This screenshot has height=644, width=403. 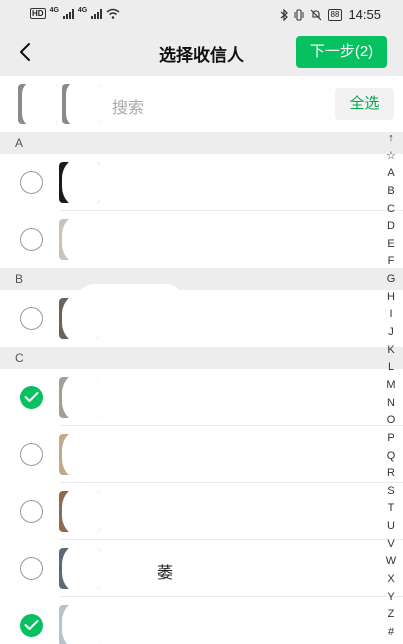 What do you see at coordinates (391, 492) in the screenshot?
I see `index-letter: S` at bounding box center [391, 492].